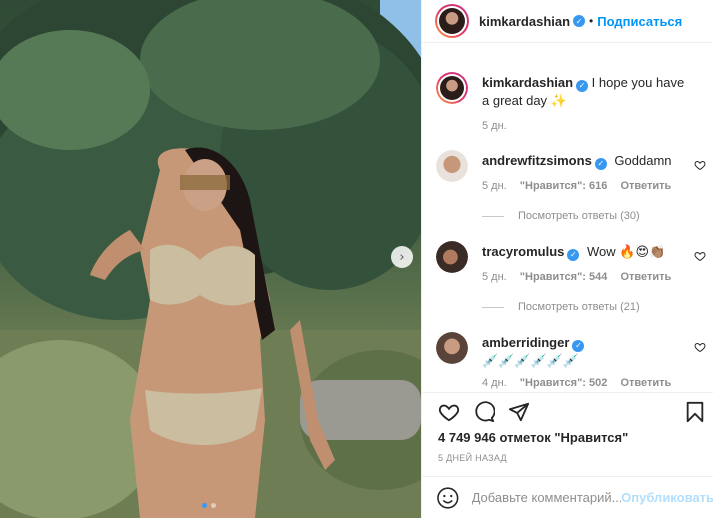  I want to click on comment-meta: 4 дн. "Нравится": 502 Ответить, so click(581, 383).